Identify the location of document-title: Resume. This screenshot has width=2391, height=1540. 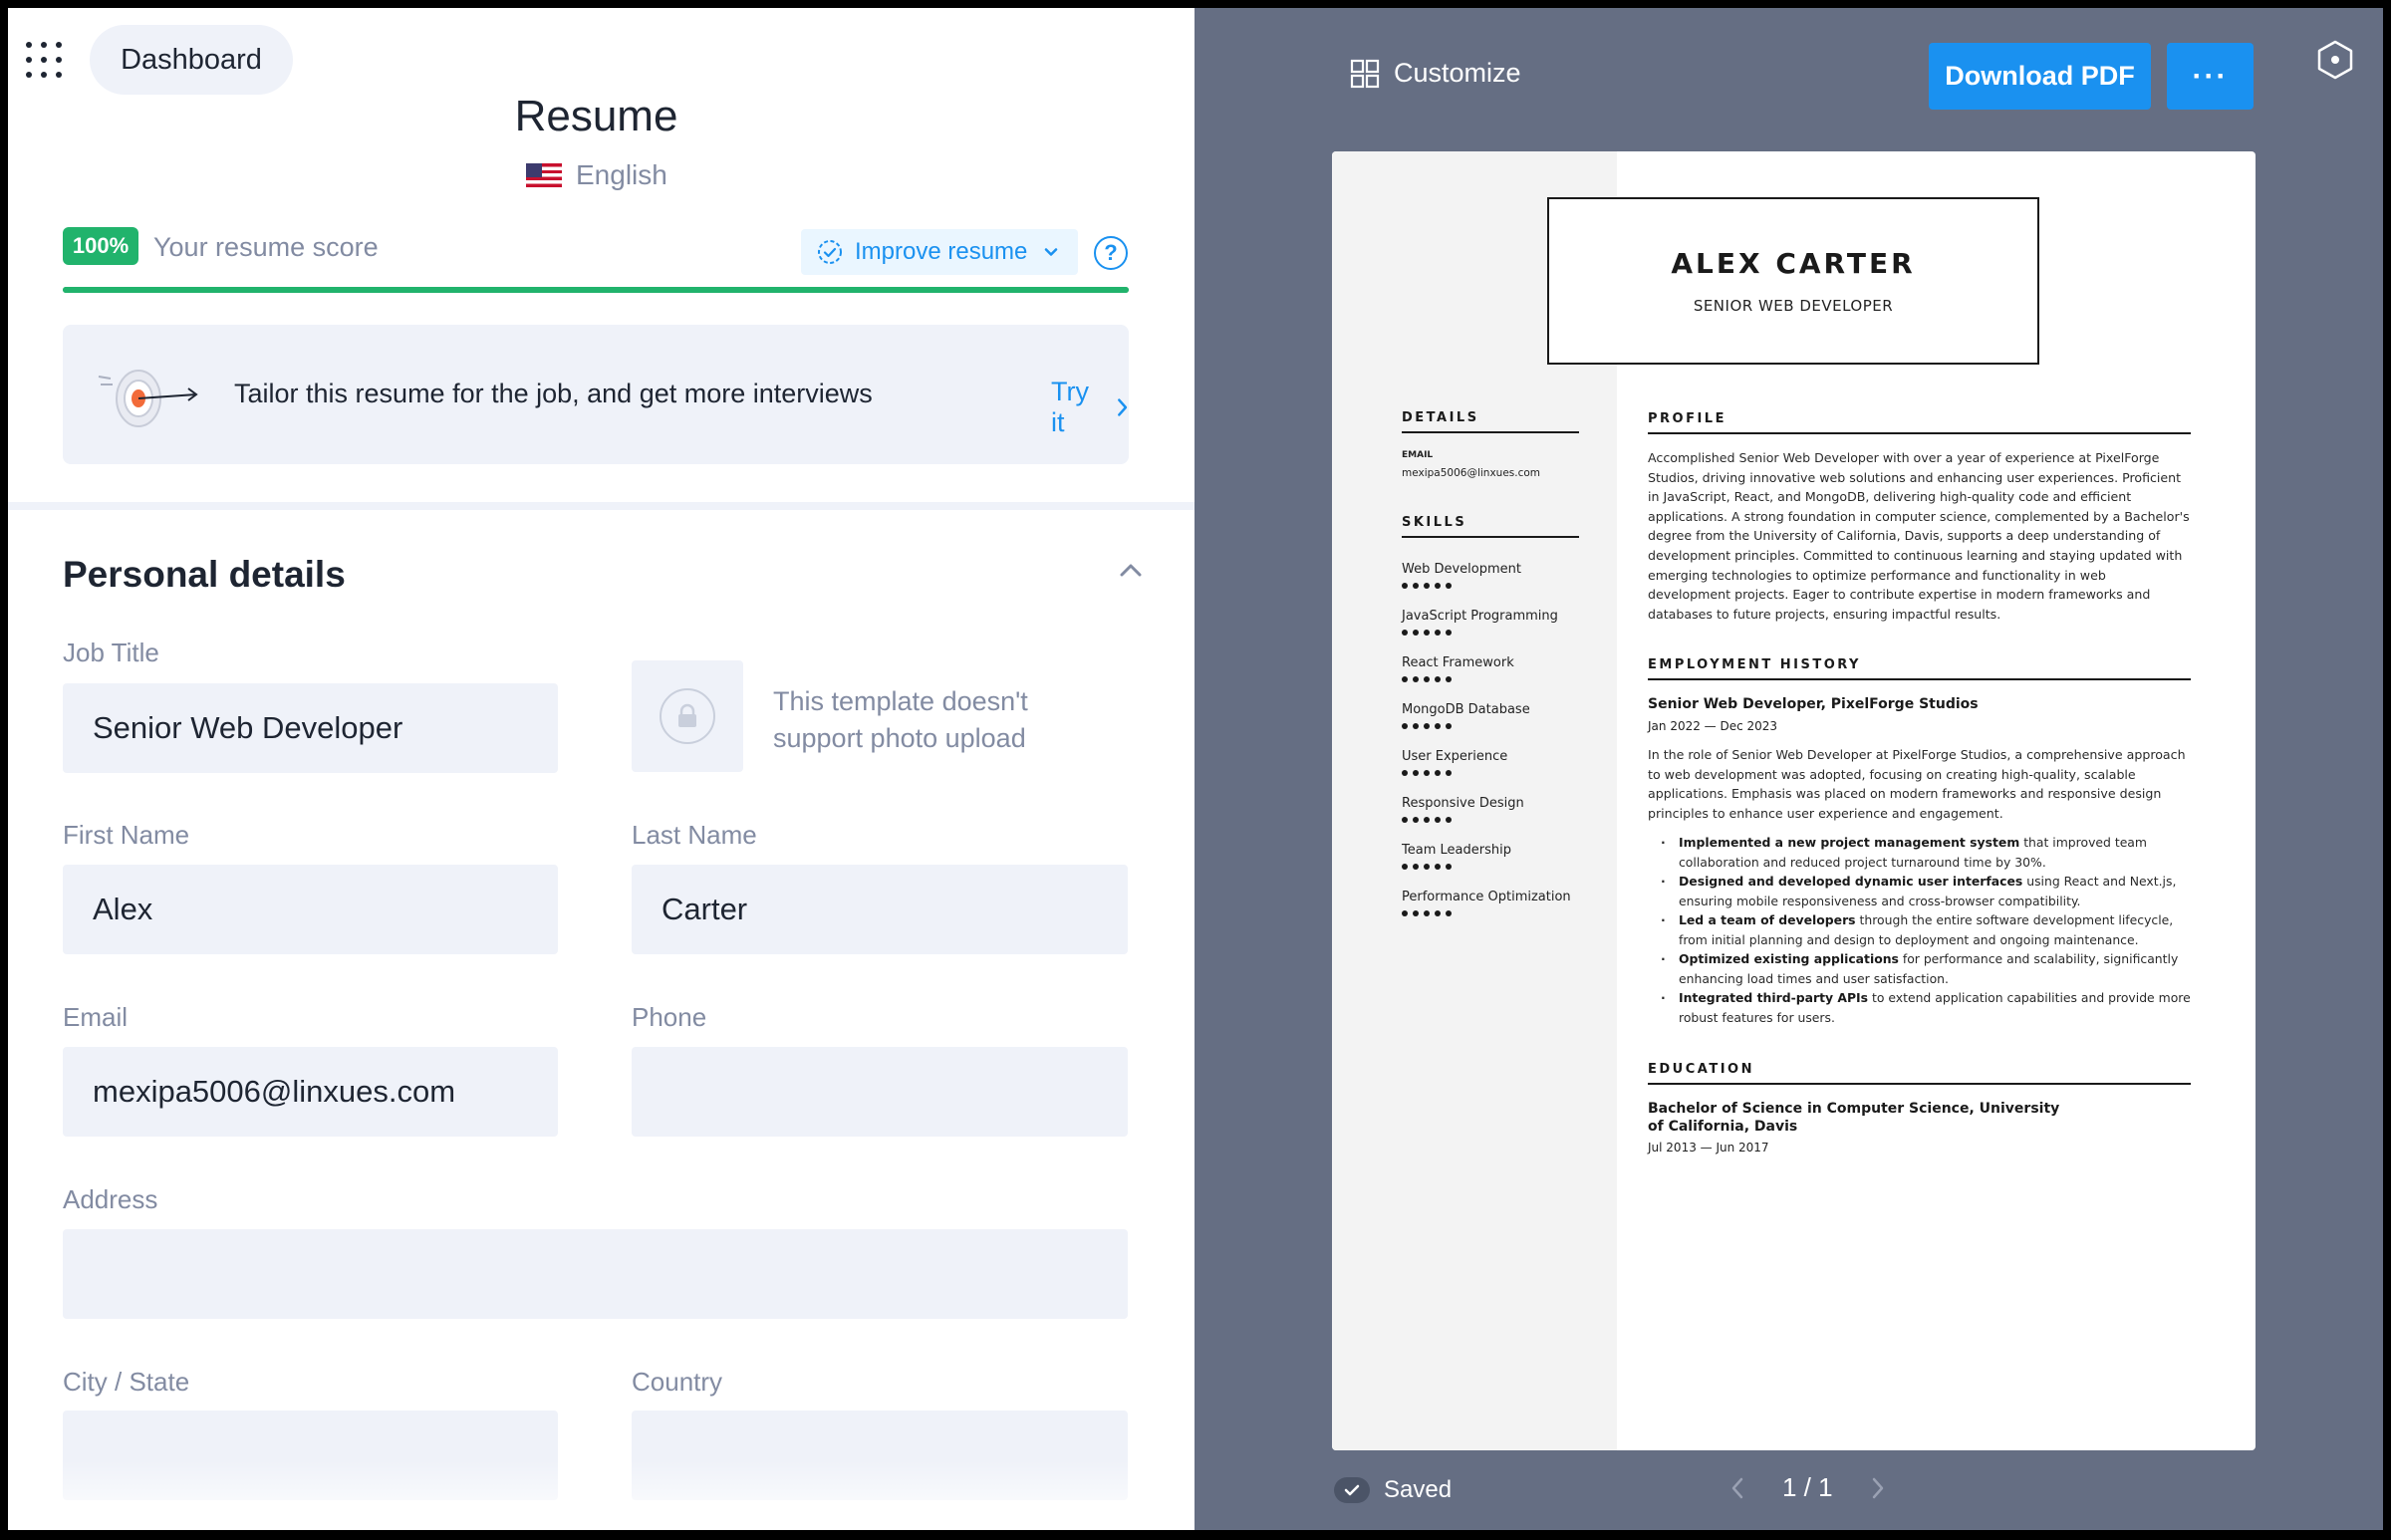
(596, 116).